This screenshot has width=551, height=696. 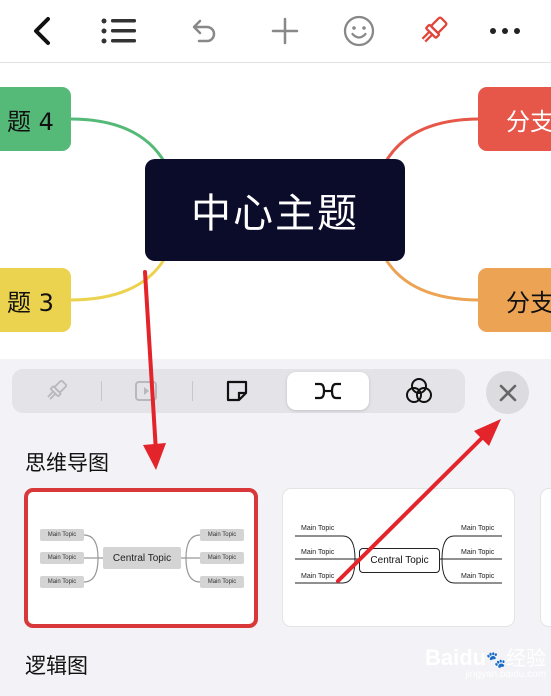 I want to click on close-panel-button, so click(x=507, y=392).